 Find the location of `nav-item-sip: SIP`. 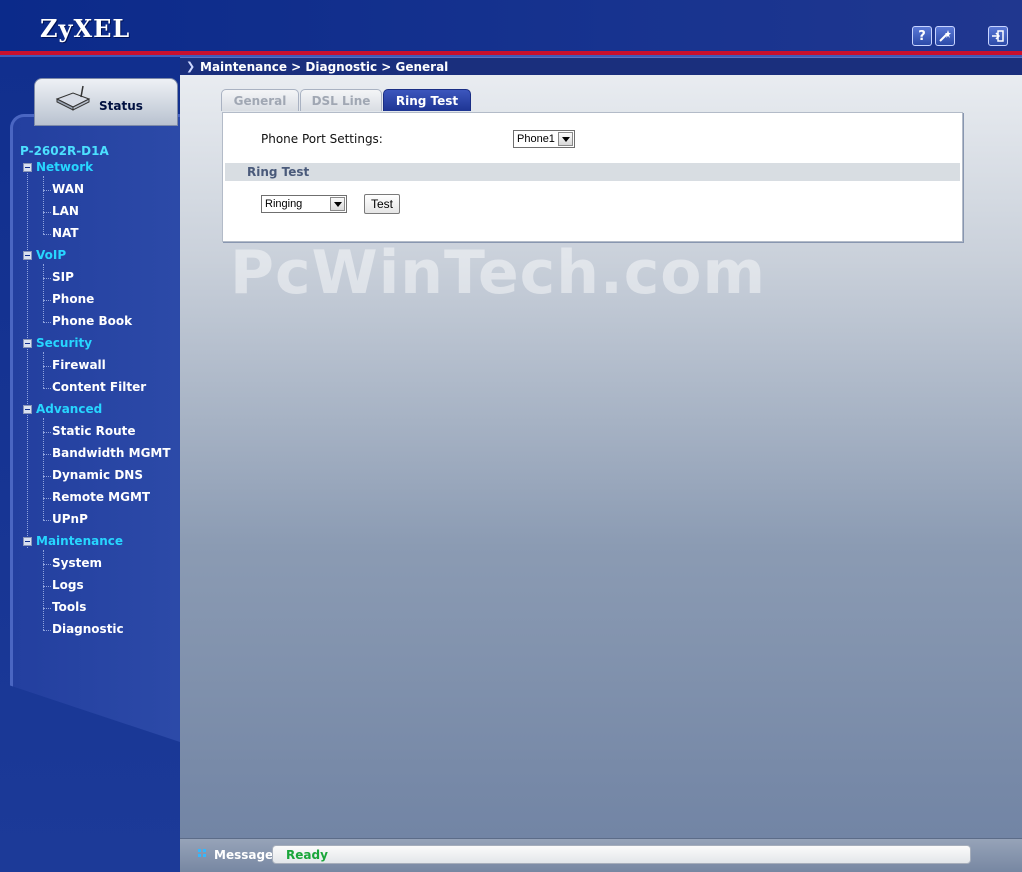

nav-item-sip: SIP is located at coordinates (63, 277).